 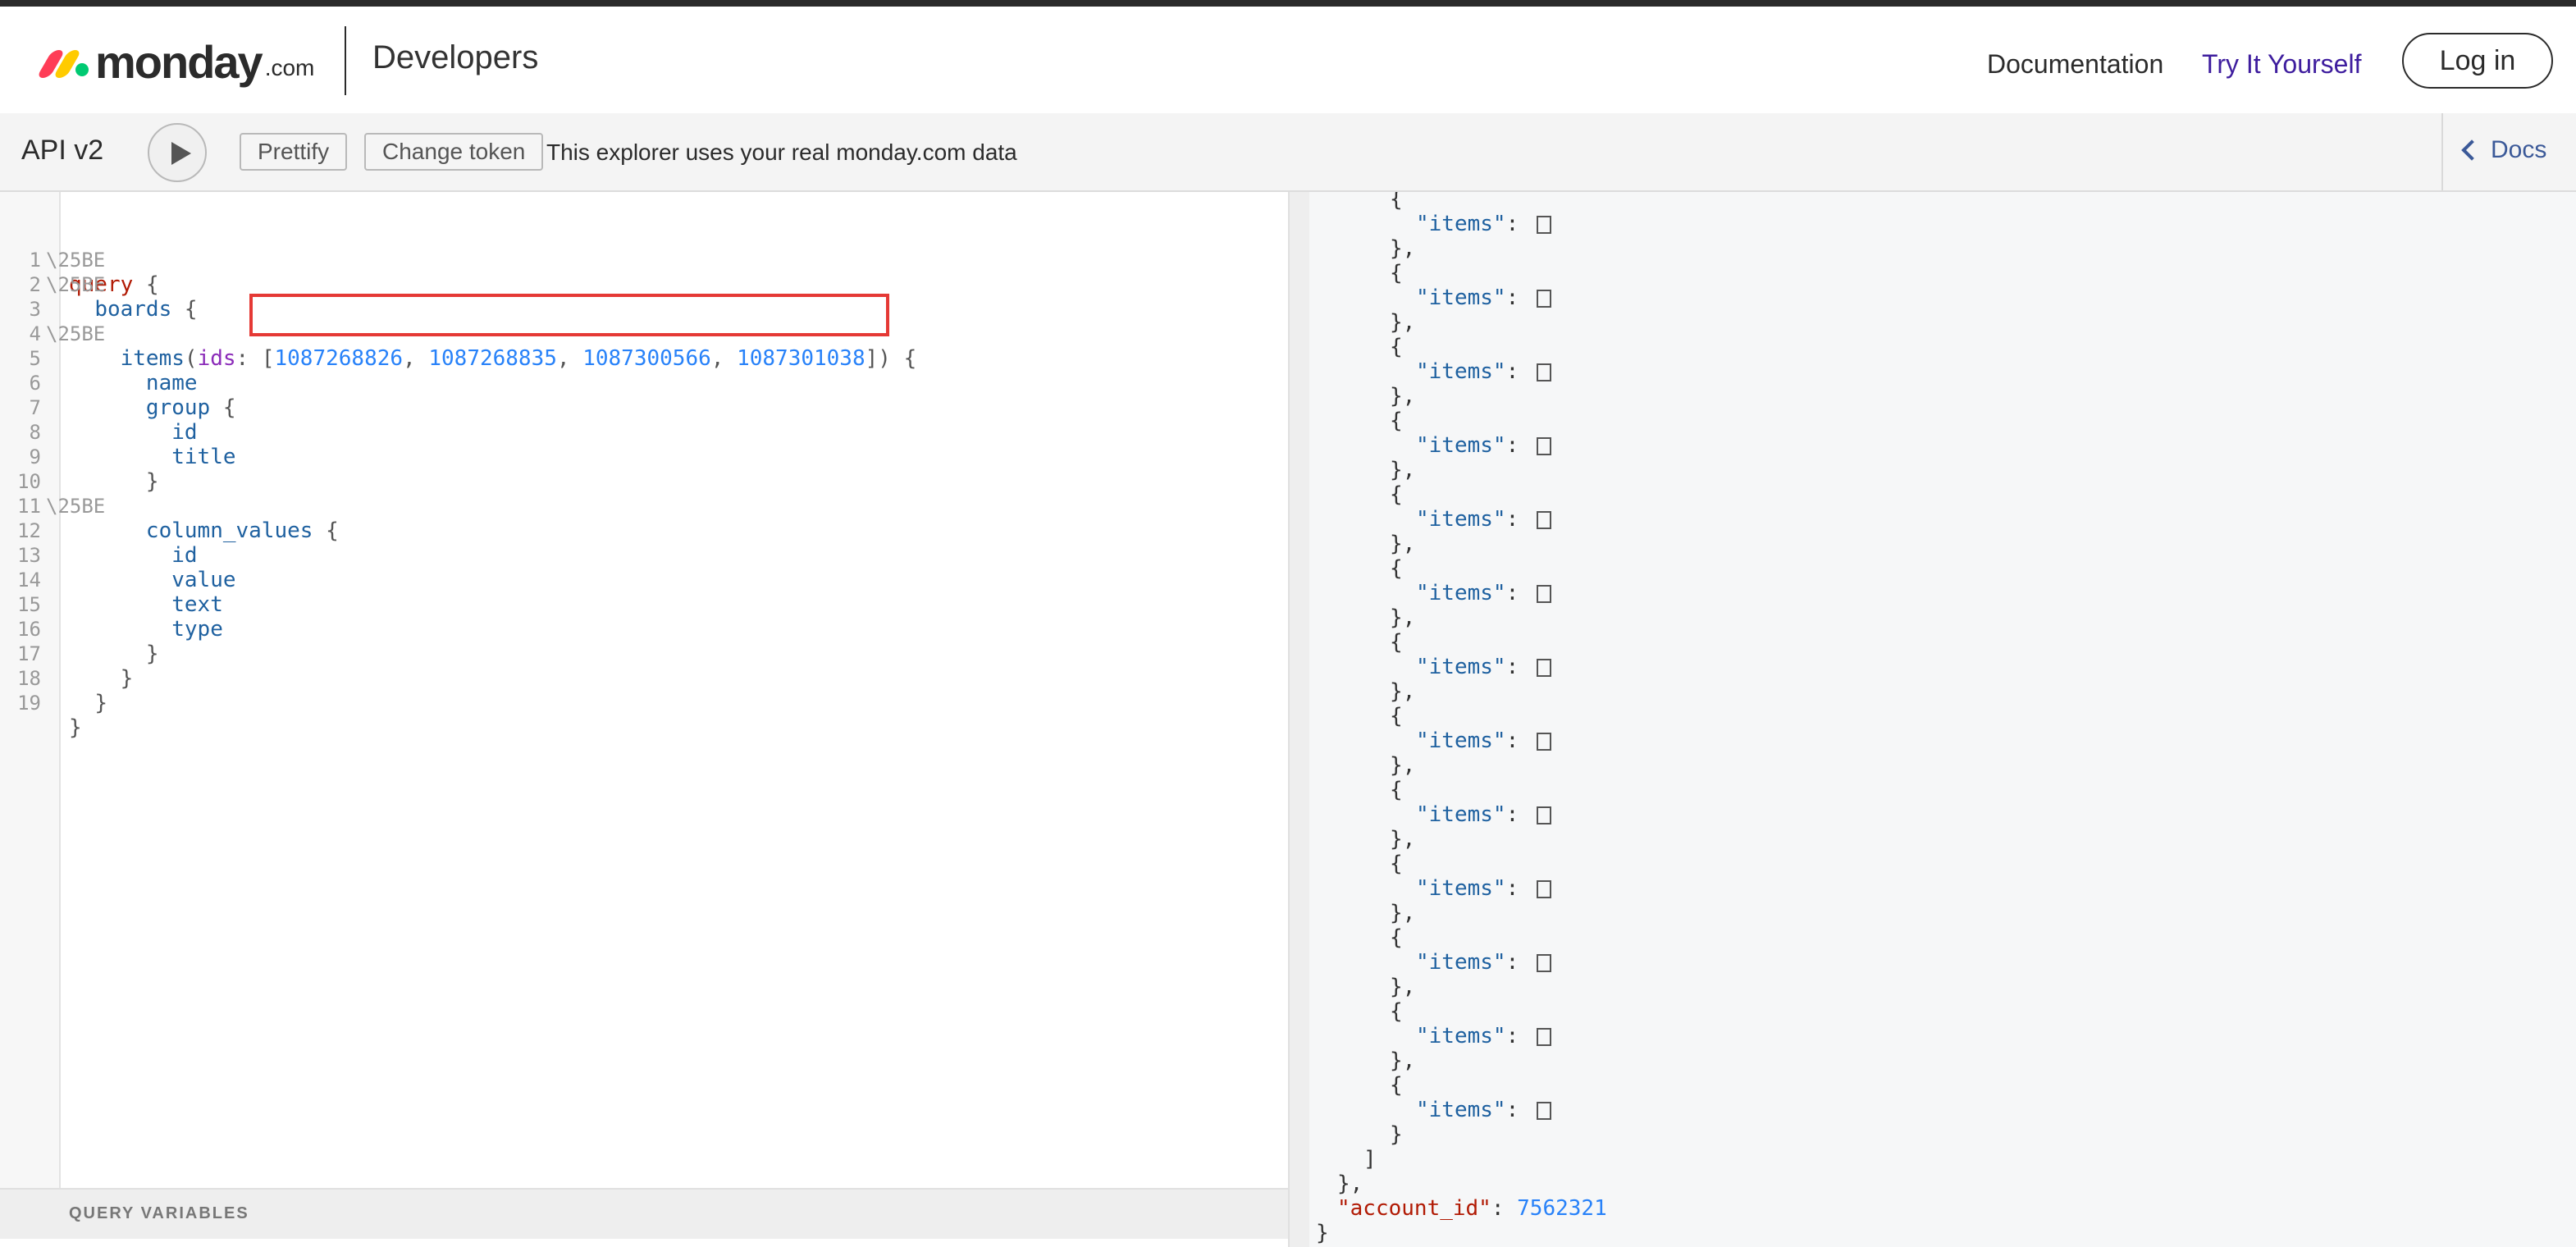 I want to click on monday-logo-mark-icon, so click(x=63, y=61).